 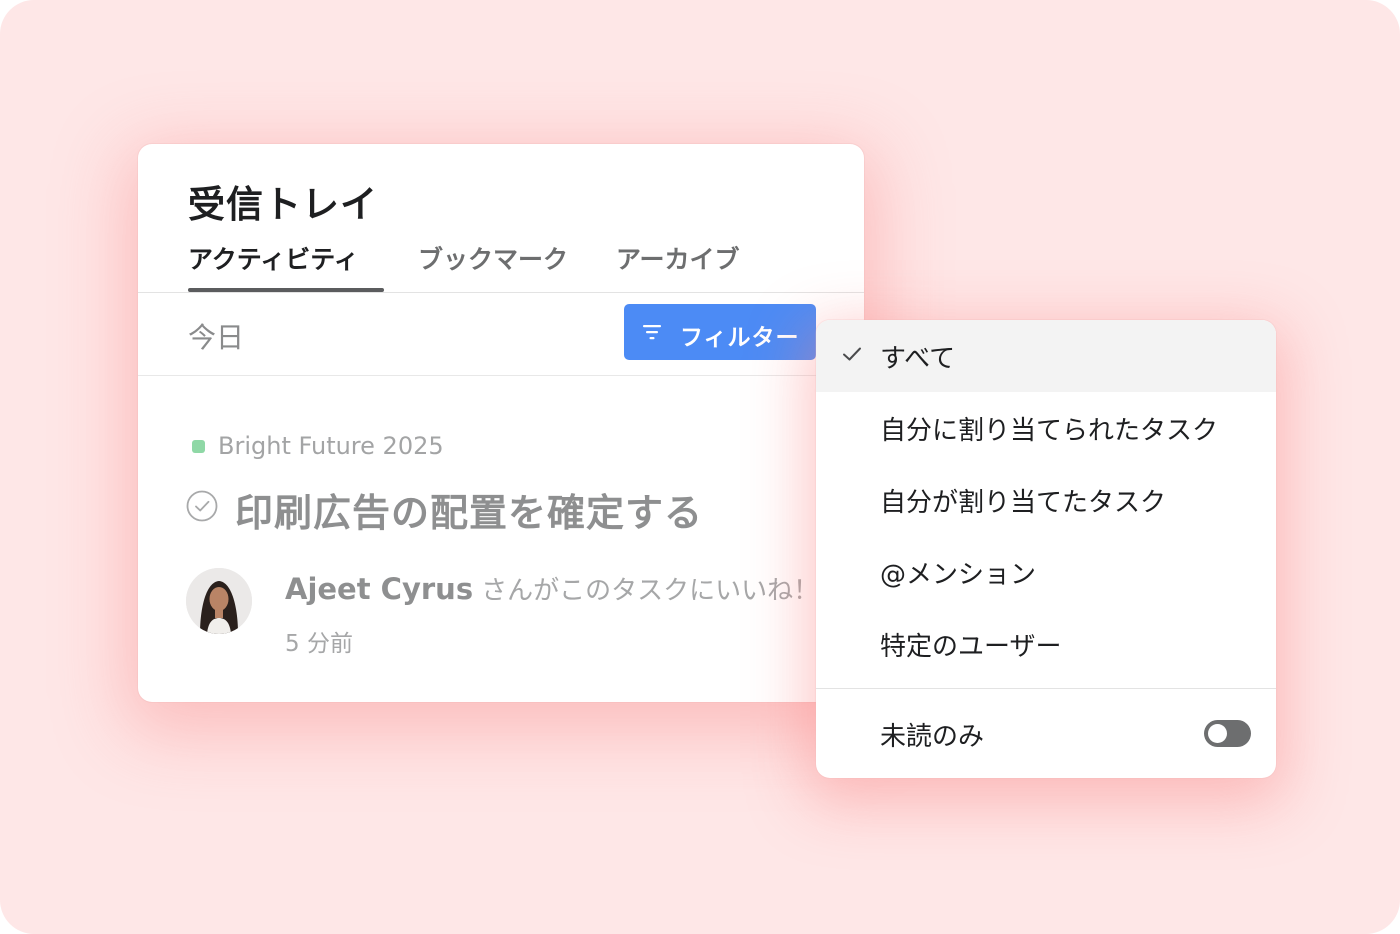 What do you see at coordinates (1049, 431) in the screenshot?
I see `menu-item-label: 自分に割り当てられたタスク` at bounding box center [1049, 431].